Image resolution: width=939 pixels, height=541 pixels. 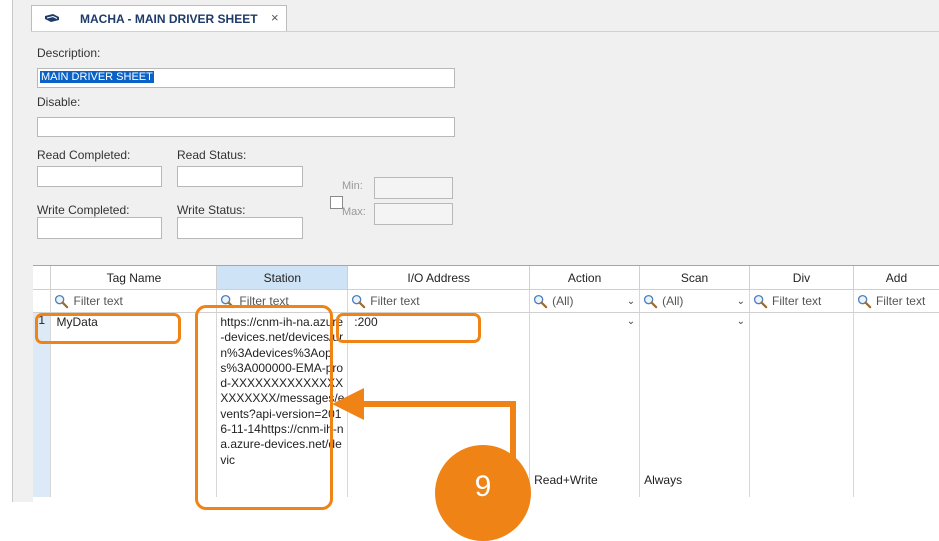 What do you see at coordinates (84, 155) in the screenshot?
I see `read-completed-label: Read Completed:` at bounding box center [84, 155].